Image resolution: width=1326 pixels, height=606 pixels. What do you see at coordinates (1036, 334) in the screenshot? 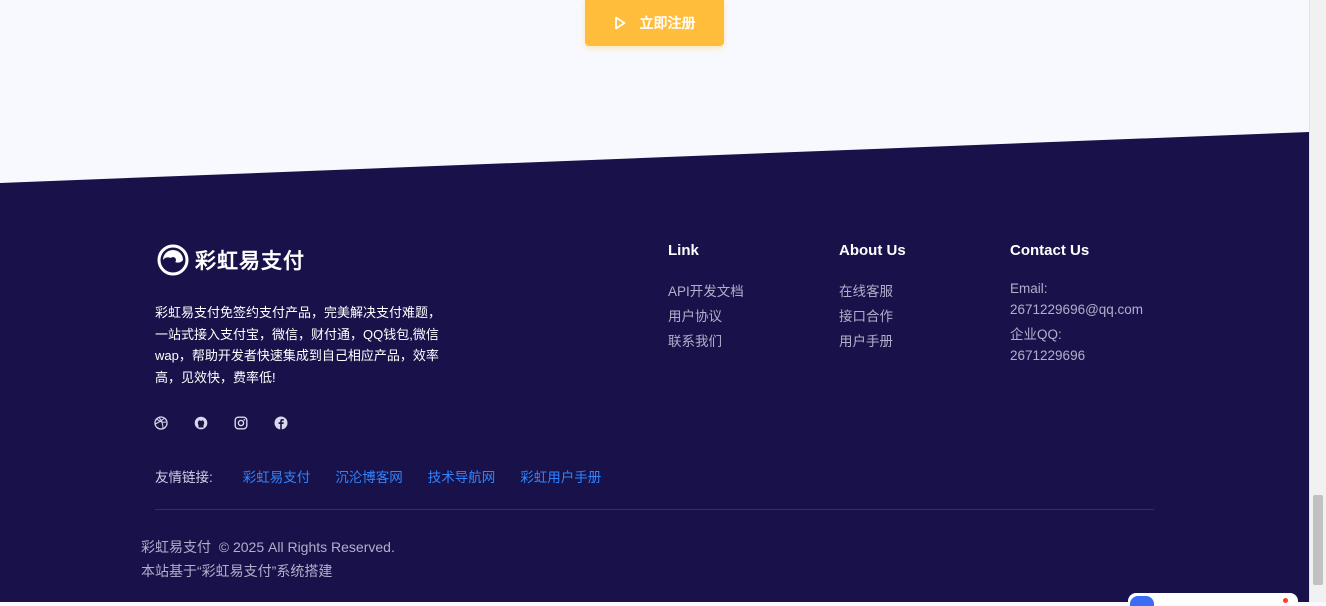
I see `qq-label: 企业QQ:` at bounding box center [1036, 334].